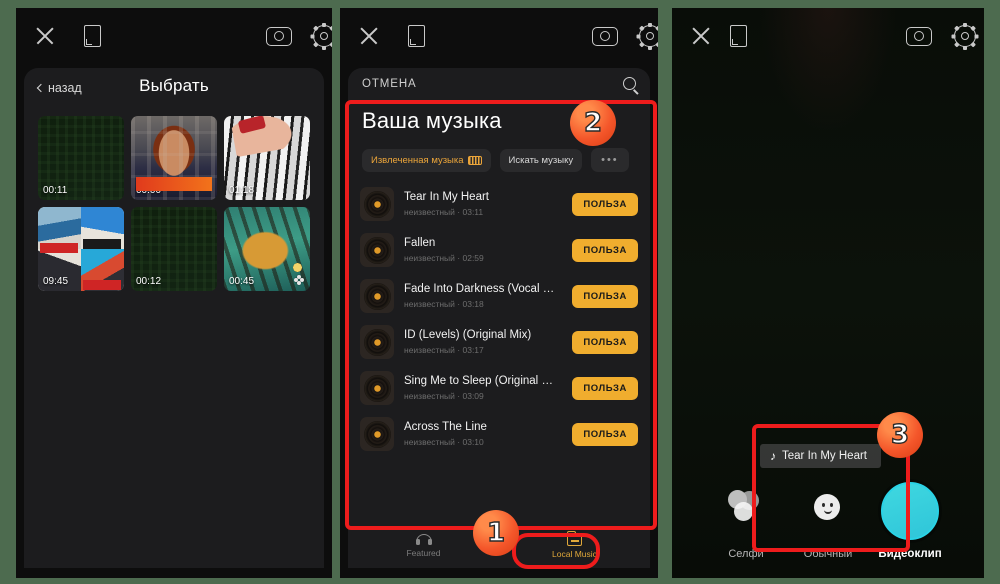  Describe the element at coordinates (423, 539) in the screenshot. I see `headphones-icon` at that location.